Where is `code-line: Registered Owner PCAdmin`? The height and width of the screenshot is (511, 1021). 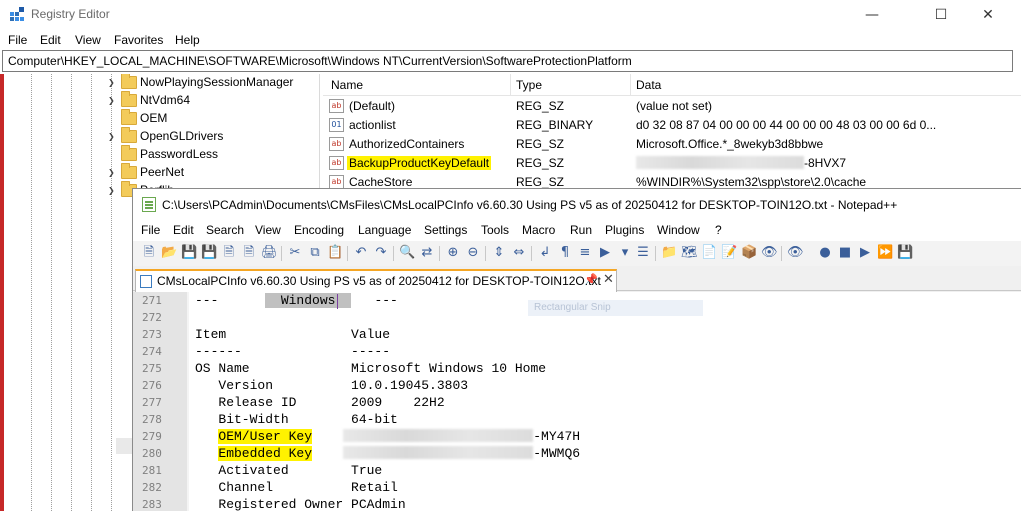 code-line: Registered Owner PCAdmin is located at coordinates (300, 504).